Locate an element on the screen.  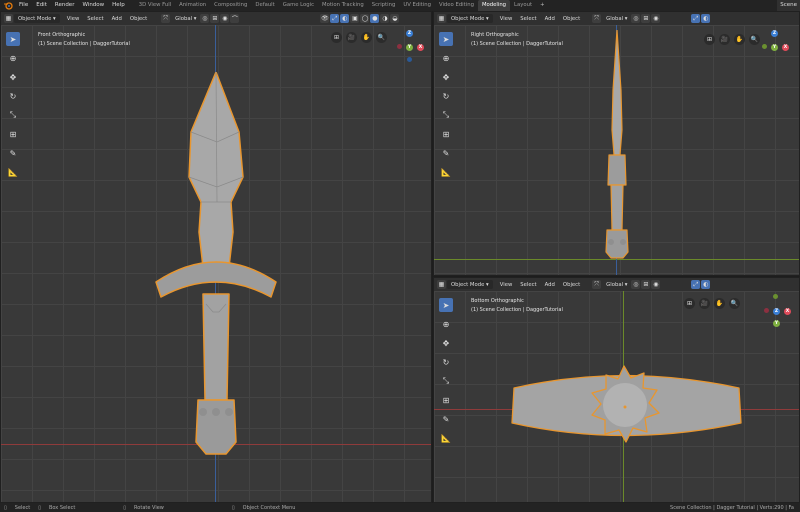
falloff-icon: ⌒ is located at coordinates (235, 18).